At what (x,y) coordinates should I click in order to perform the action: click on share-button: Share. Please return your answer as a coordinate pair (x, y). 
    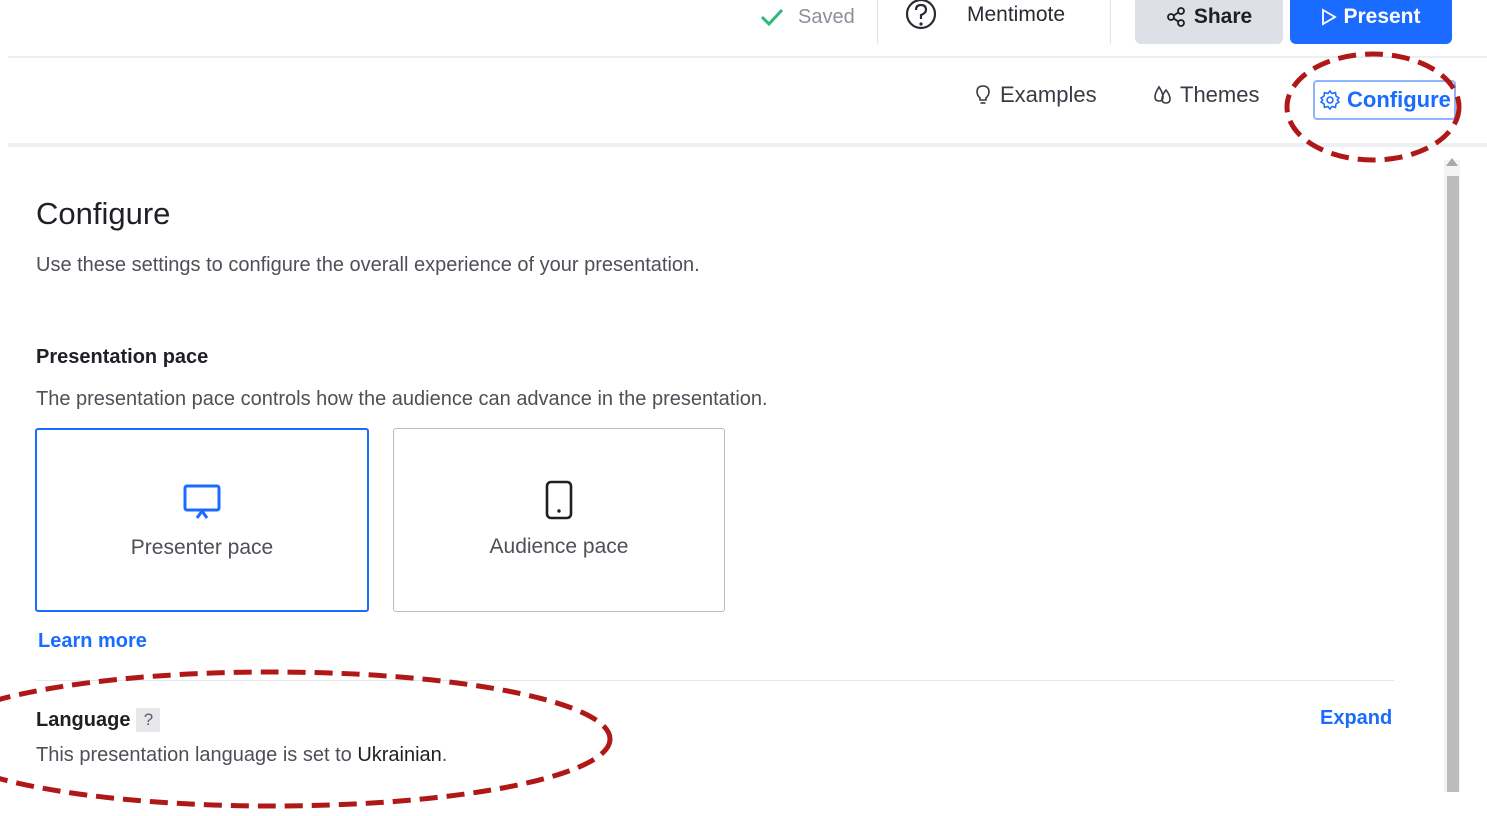
    Looking at the image, I should click on (1209, 22).